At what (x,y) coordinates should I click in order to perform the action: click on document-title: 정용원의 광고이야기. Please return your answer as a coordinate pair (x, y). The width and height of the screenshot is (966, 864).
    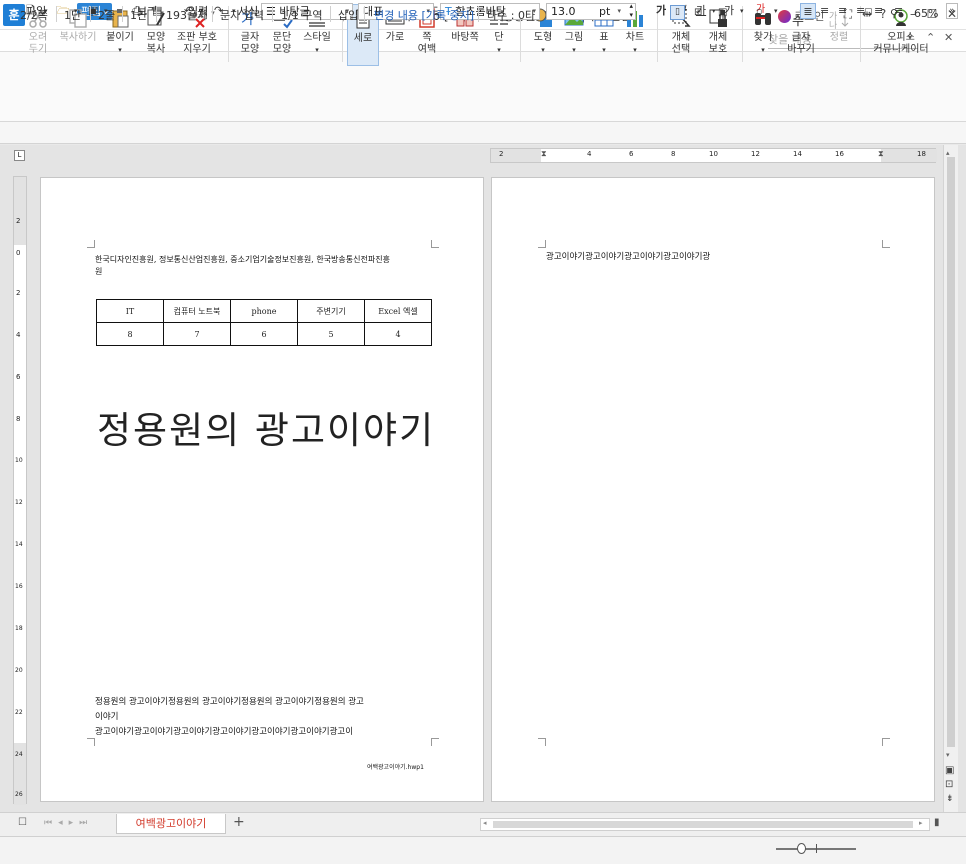
    Looking at the image, I should click on (266, 430).